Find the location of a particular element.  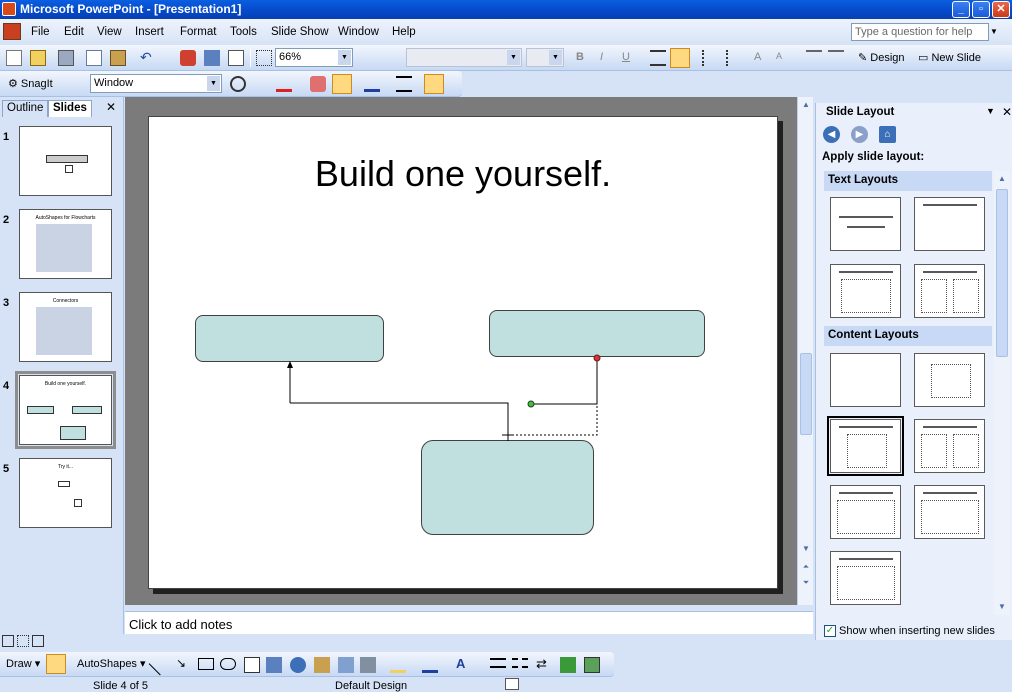

print-icon is located at coordinates (66, 58).